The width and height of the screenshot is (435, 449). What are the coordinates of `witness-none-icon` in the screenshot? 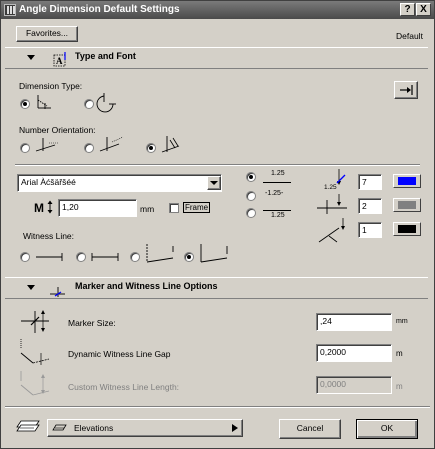 It's located at (49, 257).